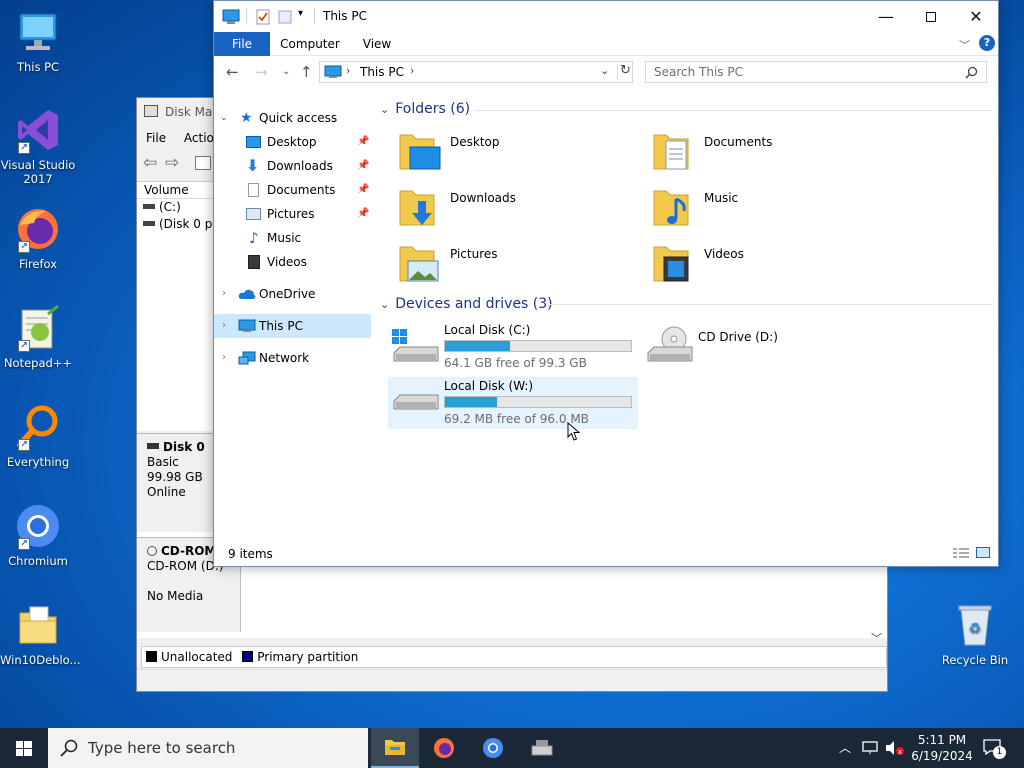 This screenshot has height=768, width=1024. Describe the element at coordinates (518, 210) in the screenshot. I see `folder-tile-downloads: Downloads` at that location.